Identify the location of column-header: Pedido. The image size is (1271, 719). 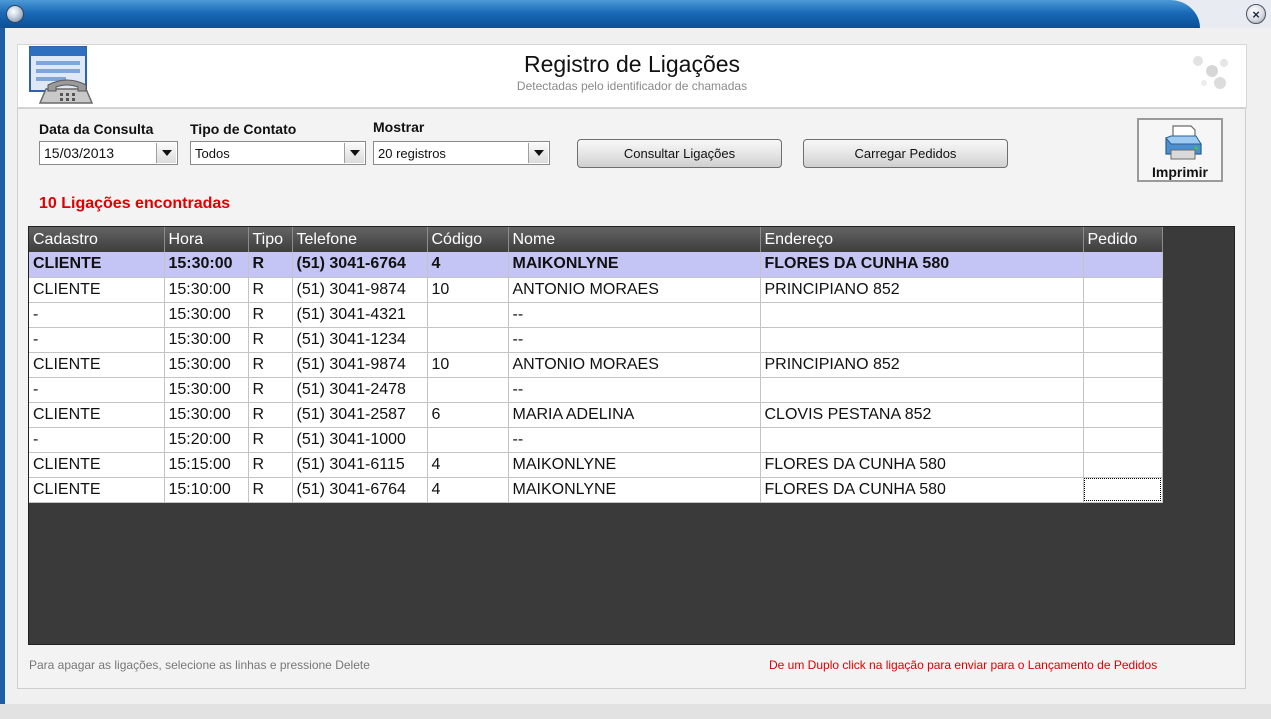
(1123, 239).